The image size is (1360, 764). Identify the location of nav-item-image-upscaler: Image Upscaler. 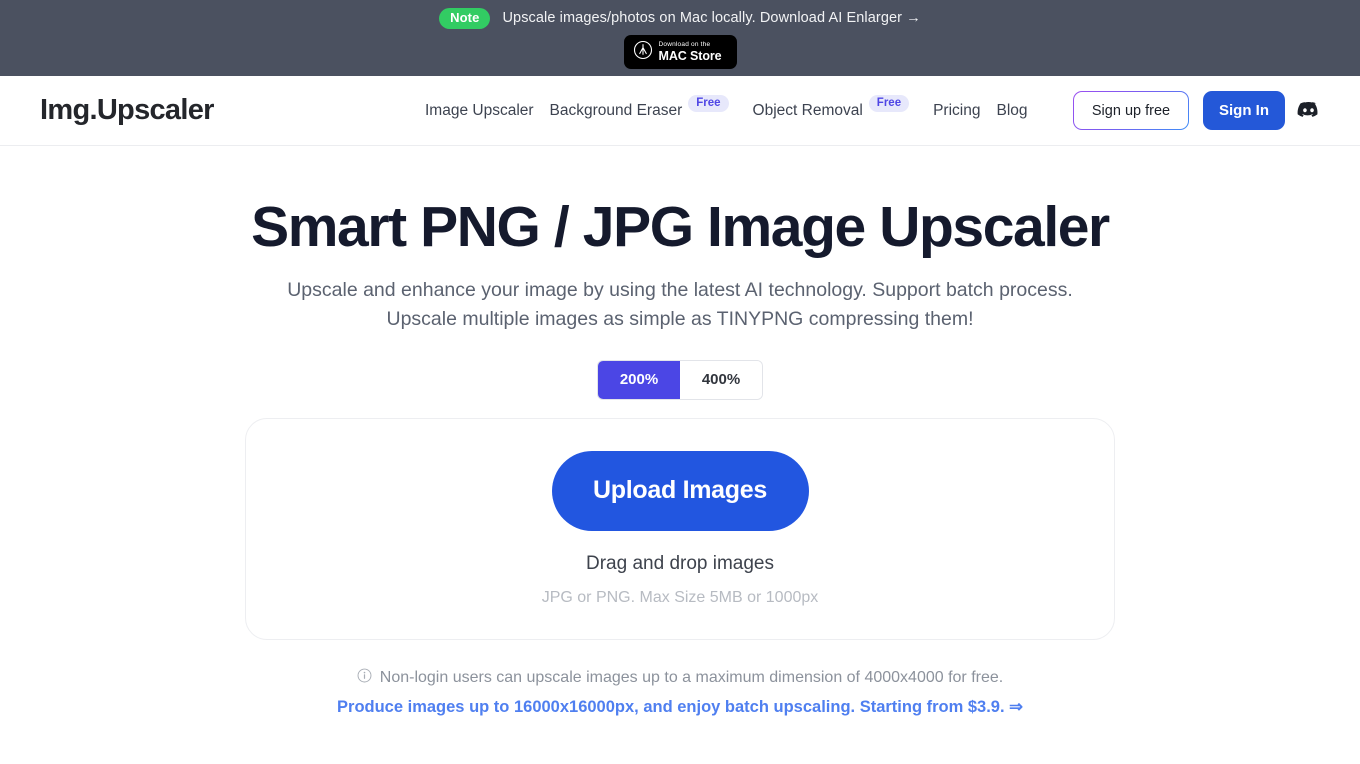
(479, 111).